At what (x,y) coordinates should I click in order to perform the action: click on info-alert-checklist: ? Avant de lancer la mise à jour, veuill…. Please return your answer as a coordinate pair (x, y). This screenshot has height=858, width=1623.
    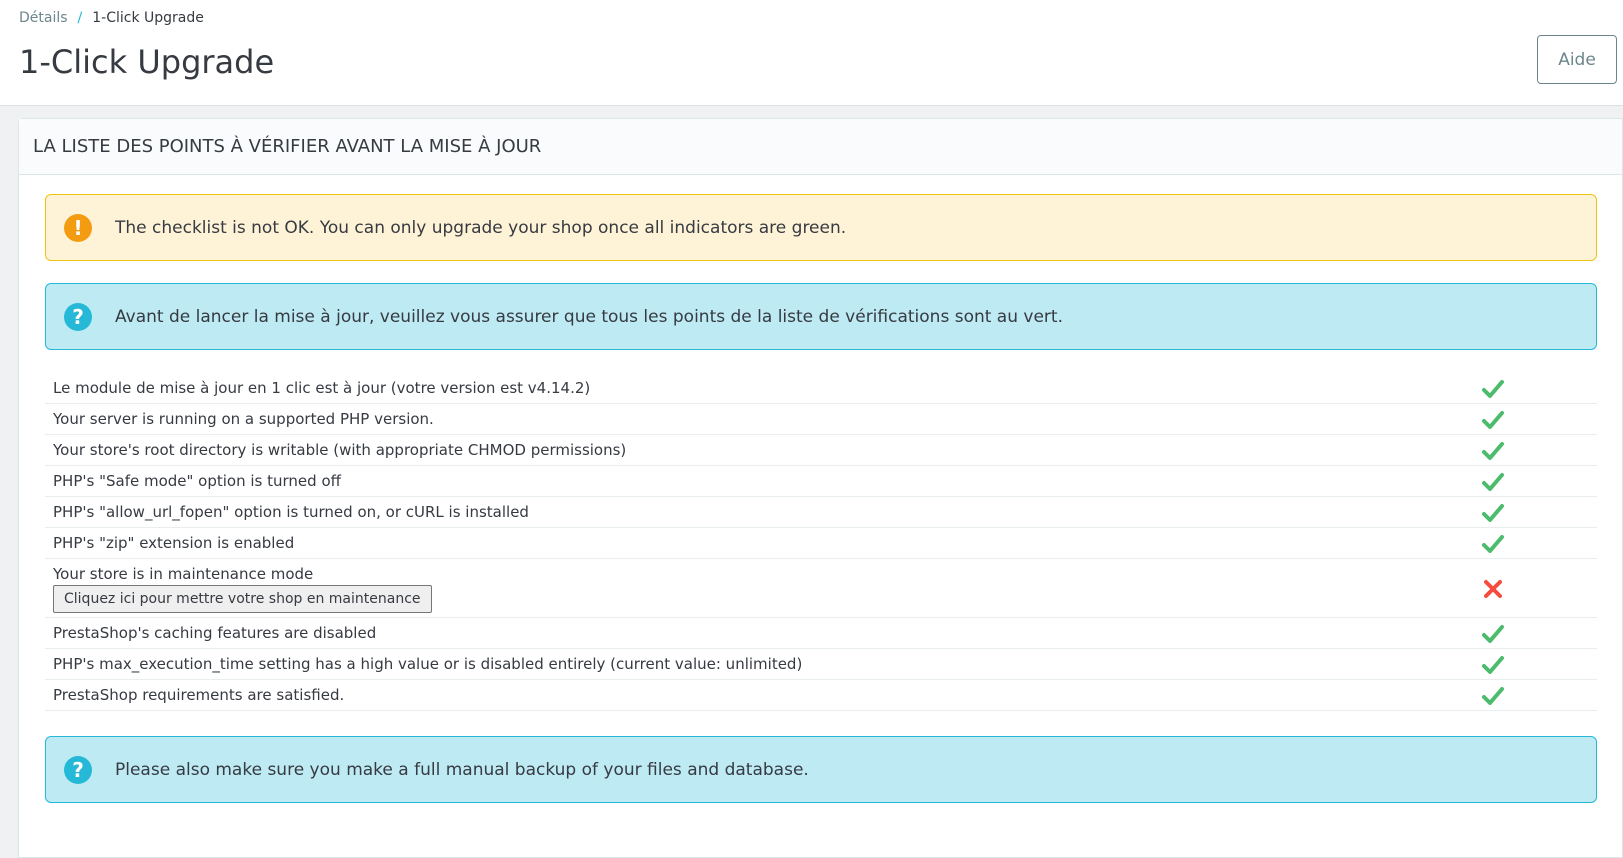
    Looking at the image, I should click on (821, 316).